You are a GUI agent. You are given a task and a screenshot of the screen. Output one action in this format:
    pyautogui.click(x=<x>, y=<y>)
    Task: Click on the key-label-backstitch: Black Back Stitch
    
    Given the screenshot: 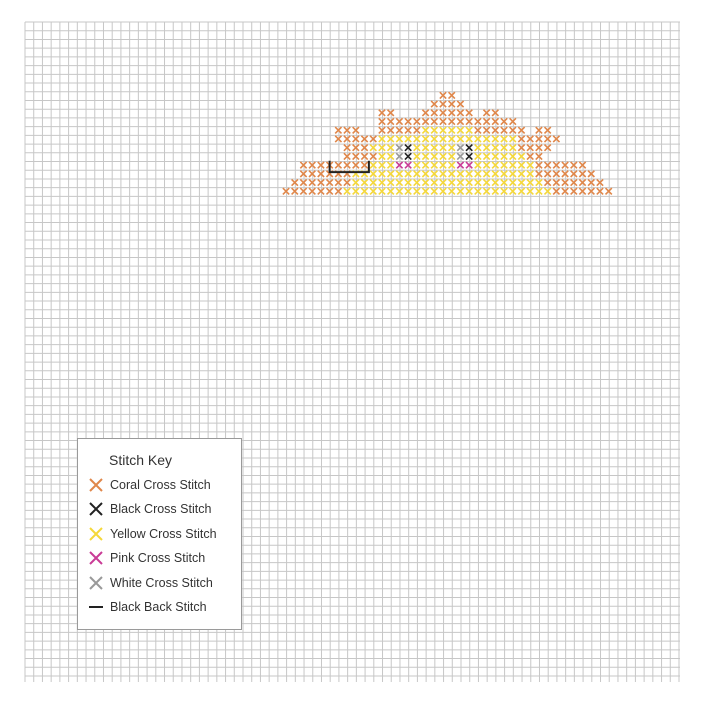 What is the action you would take?
    pyautogui.click(x=158, y=607)
    